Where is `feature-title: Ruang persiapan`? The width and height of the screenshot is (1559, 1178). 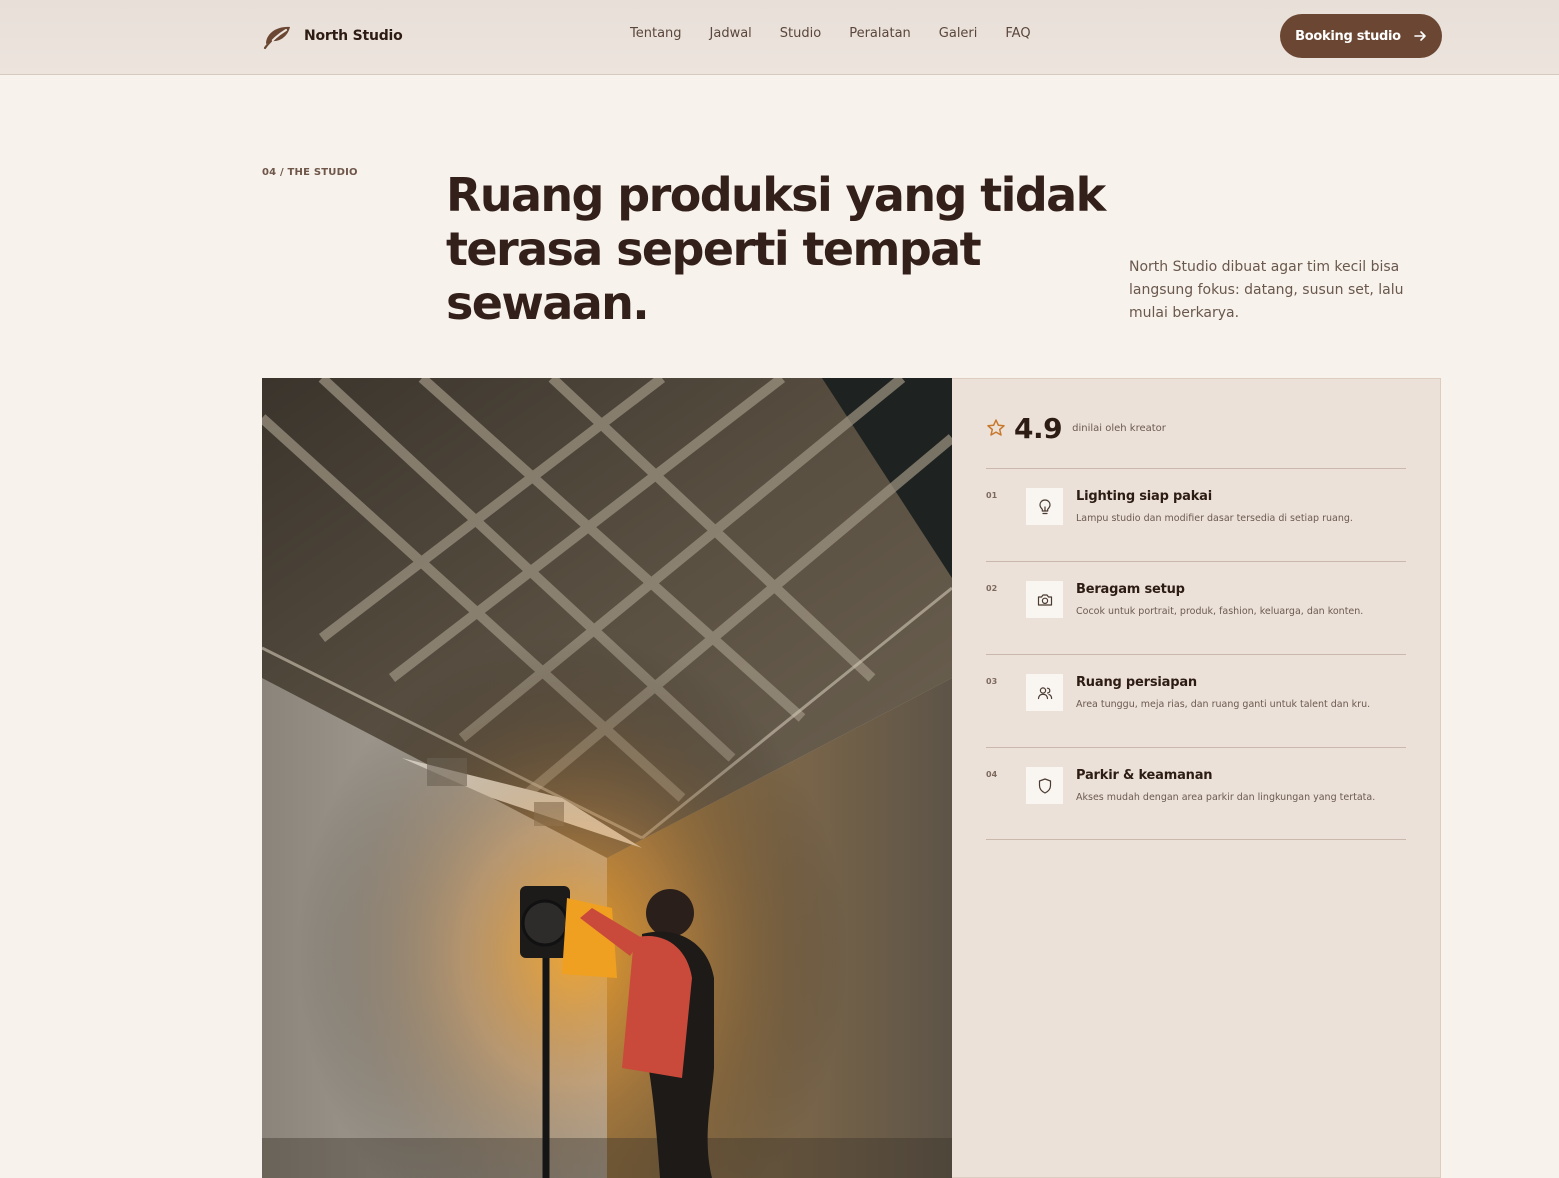
feature-title: Ruang persiapan is located at coordinates (1136, 682).